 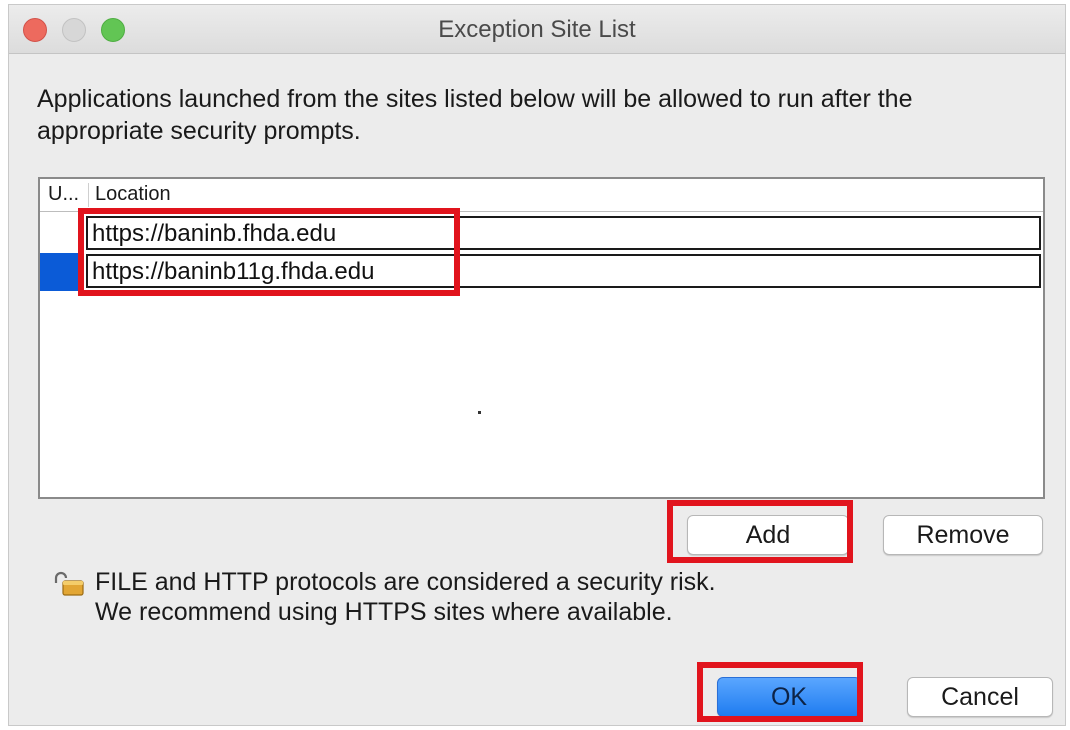 I want to click on table-header: U... Location, so click(x=541, y=195).